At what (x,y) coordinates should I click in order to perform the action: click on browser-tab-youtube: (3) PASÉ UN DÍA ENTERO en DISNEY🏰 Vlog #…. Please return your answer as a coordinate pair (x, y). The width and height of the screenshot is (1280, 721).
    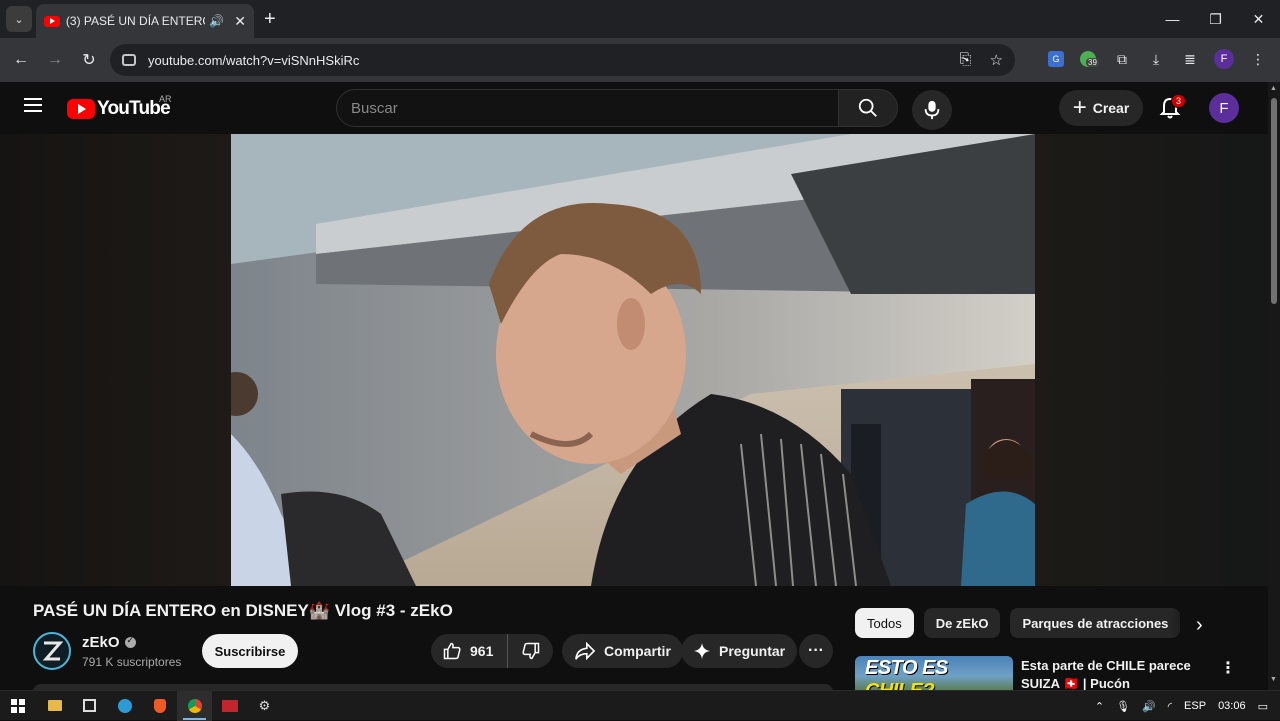
    Looking at the image, I should click on (145, 21).